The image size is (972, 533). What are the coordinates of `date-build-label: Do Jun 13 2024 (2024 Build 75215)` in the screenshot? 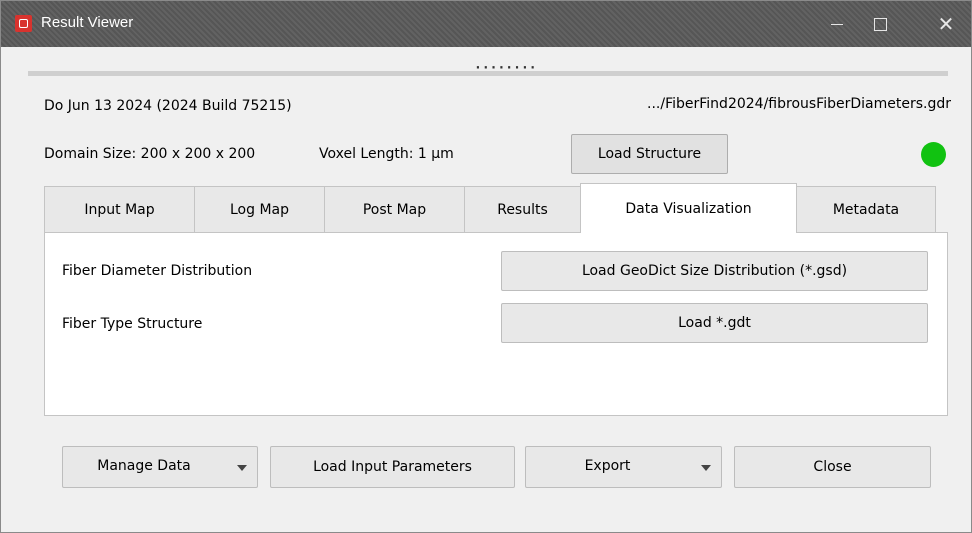 It's located at (168, 106).